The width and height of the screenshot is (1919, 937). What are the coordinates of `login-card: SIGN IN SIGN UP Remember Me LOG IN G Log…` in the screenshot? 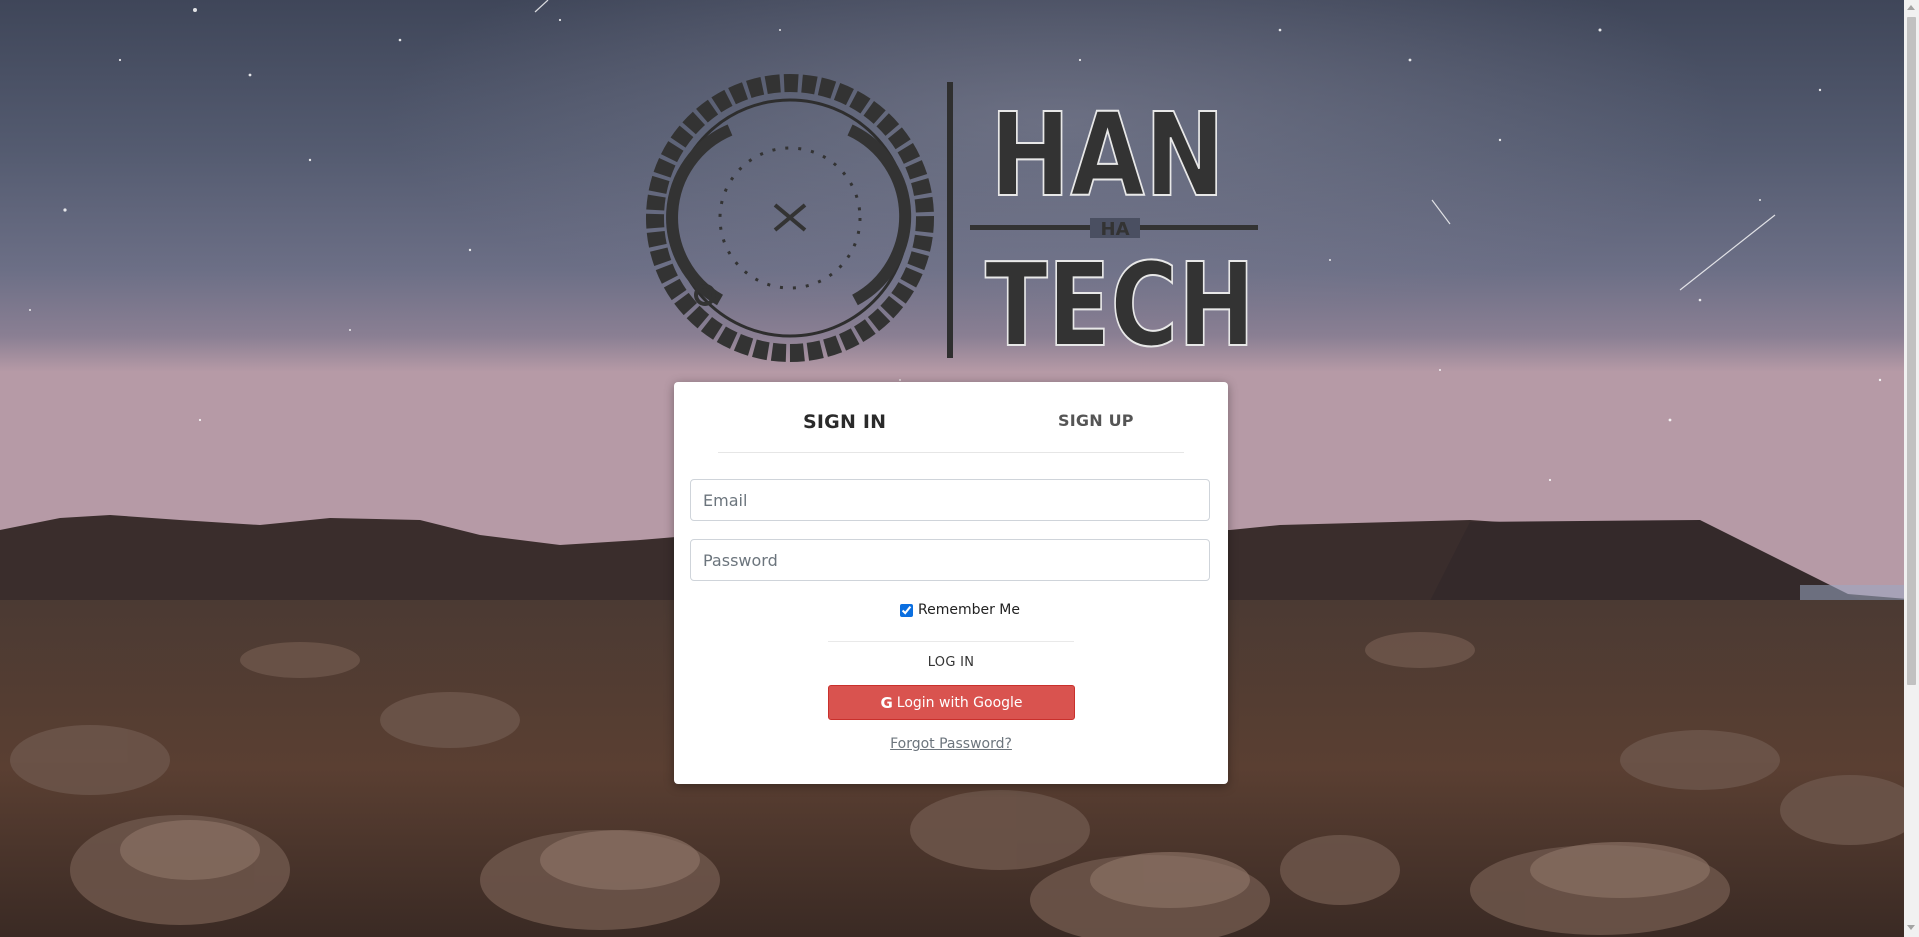 It's located at (951, 583).